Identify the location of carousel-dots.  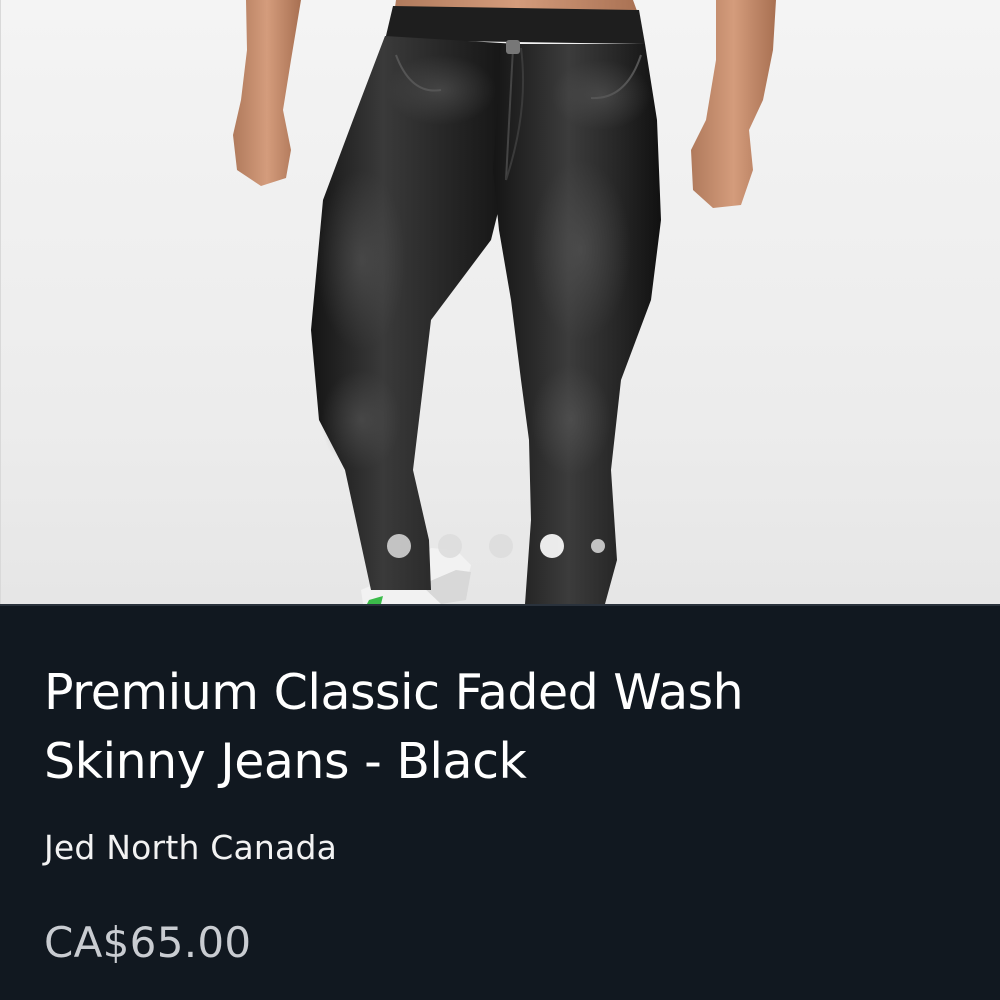
(496, 546).